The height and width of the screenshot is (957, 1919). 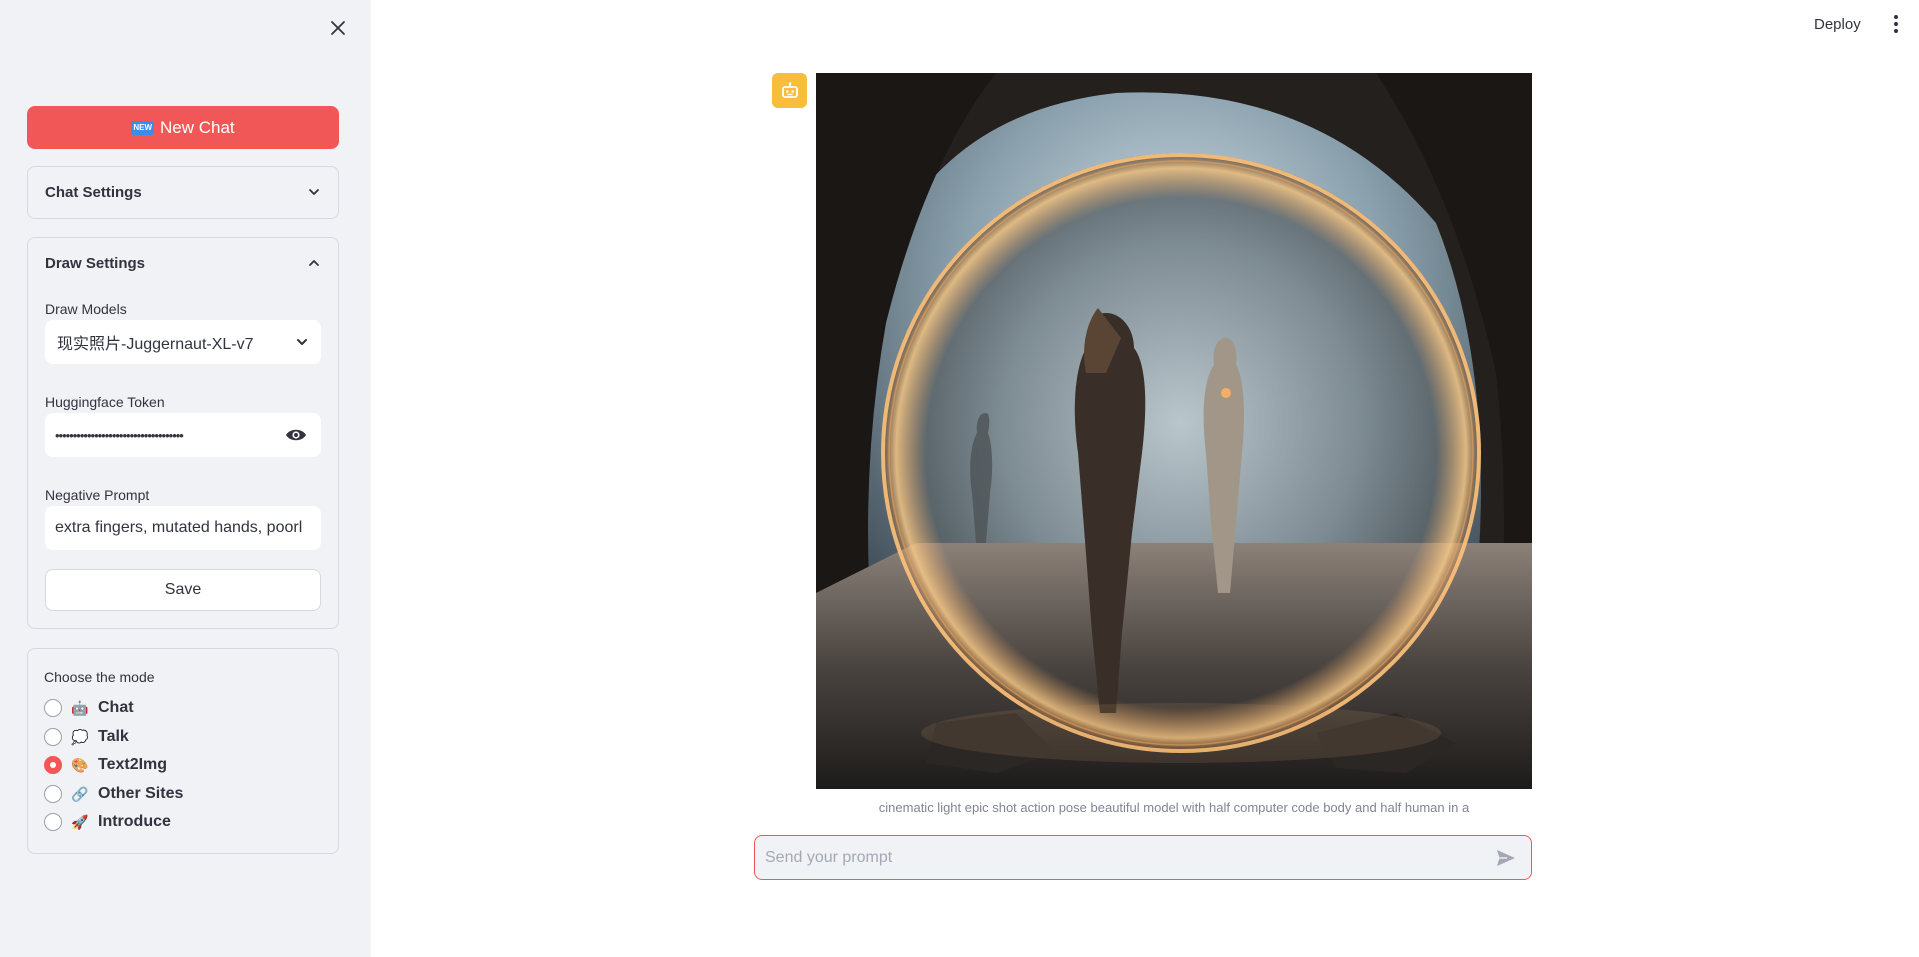 What do you see at coordinates (80, 793) in the screenshot?
I see `link-icon: 🔗` at bounding box center [80, 793].